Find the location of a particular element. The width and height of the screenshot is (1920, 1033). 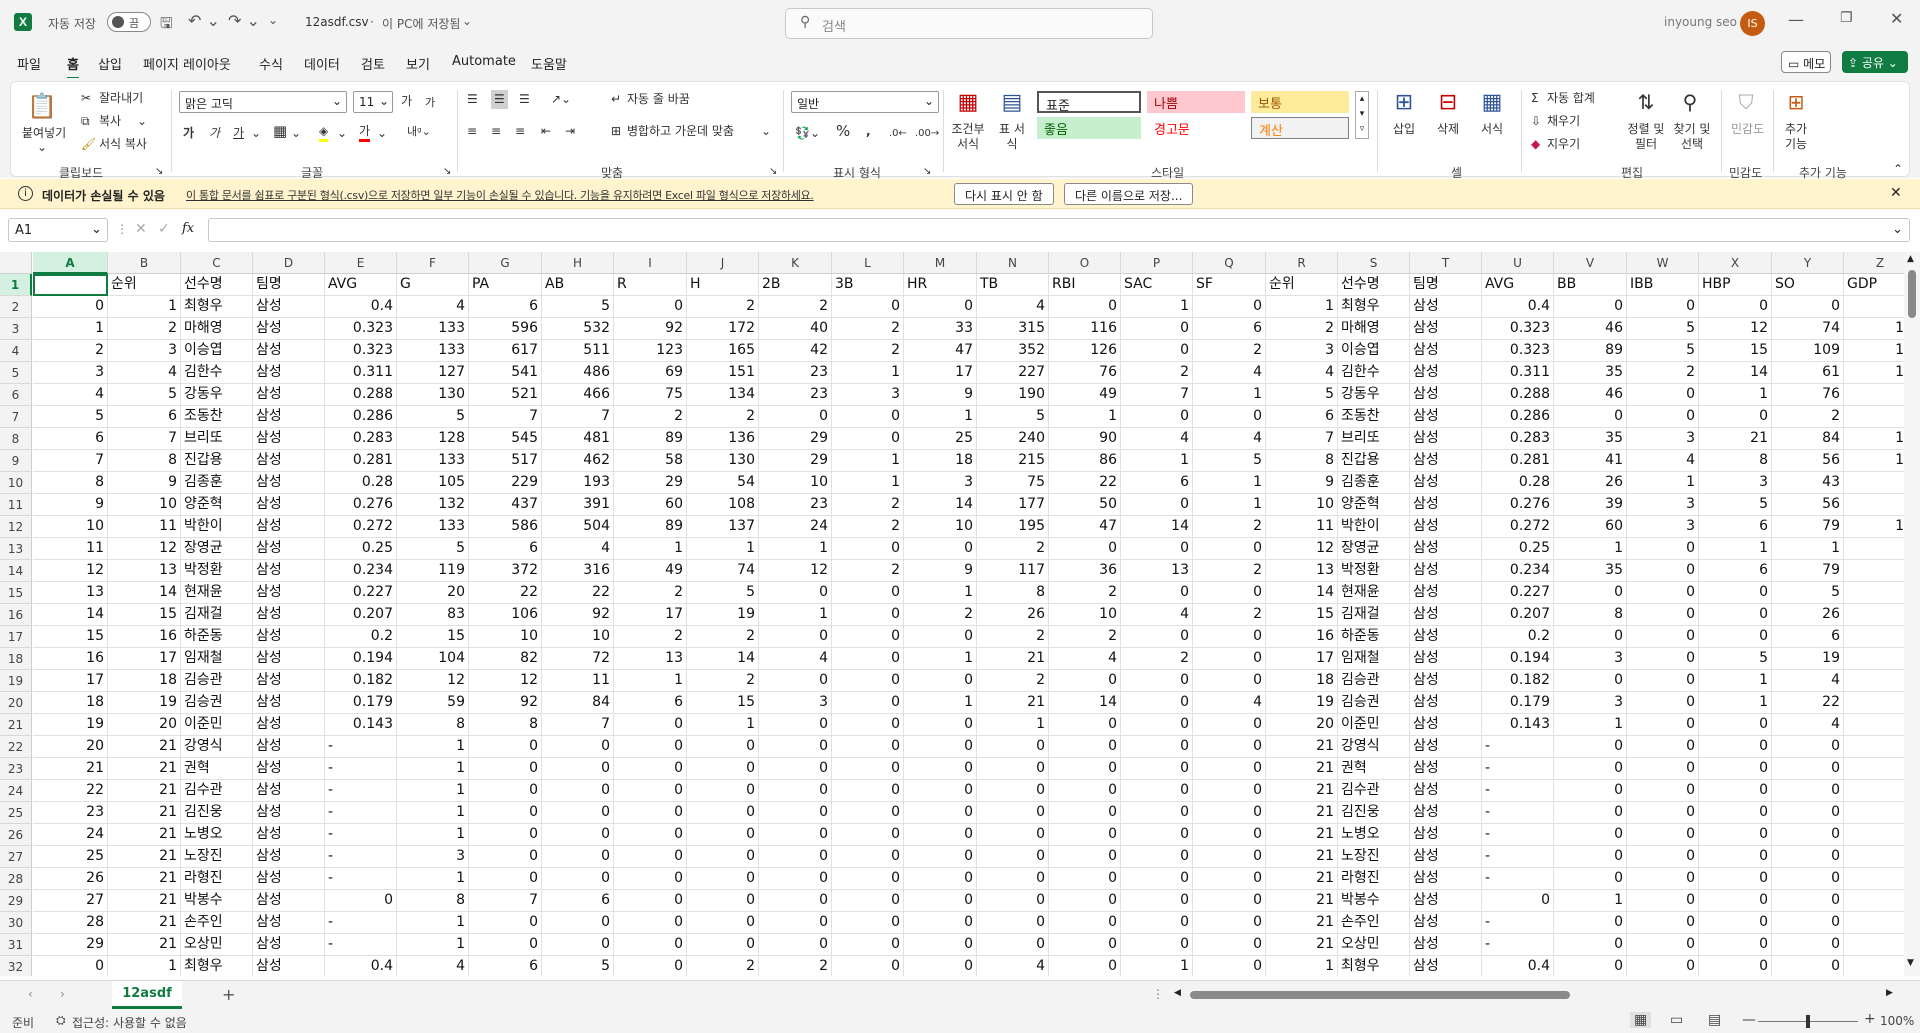

table-cell: 92 is located at coordinates (578, 615).